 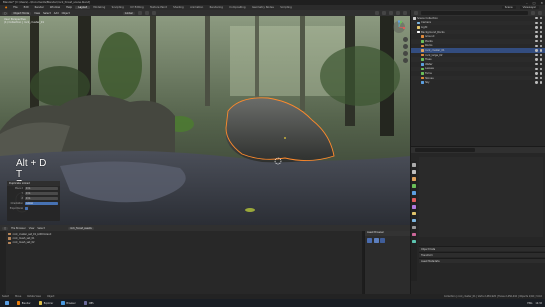 What do you see at coordinates (178, 7) in the screenshot?
I see `workspace-tab-shading: Shading` at bounding box center [178, 7].